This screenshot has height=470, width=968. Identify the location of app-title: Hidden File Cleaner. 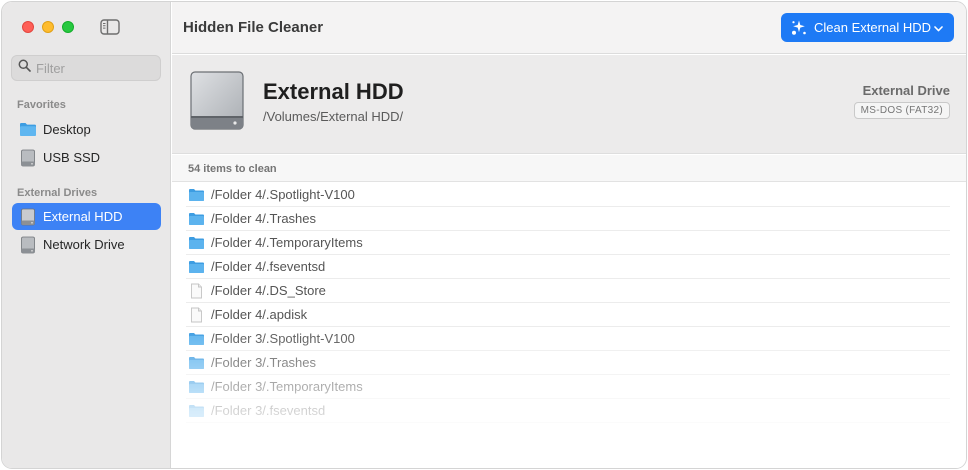
(253, 27).